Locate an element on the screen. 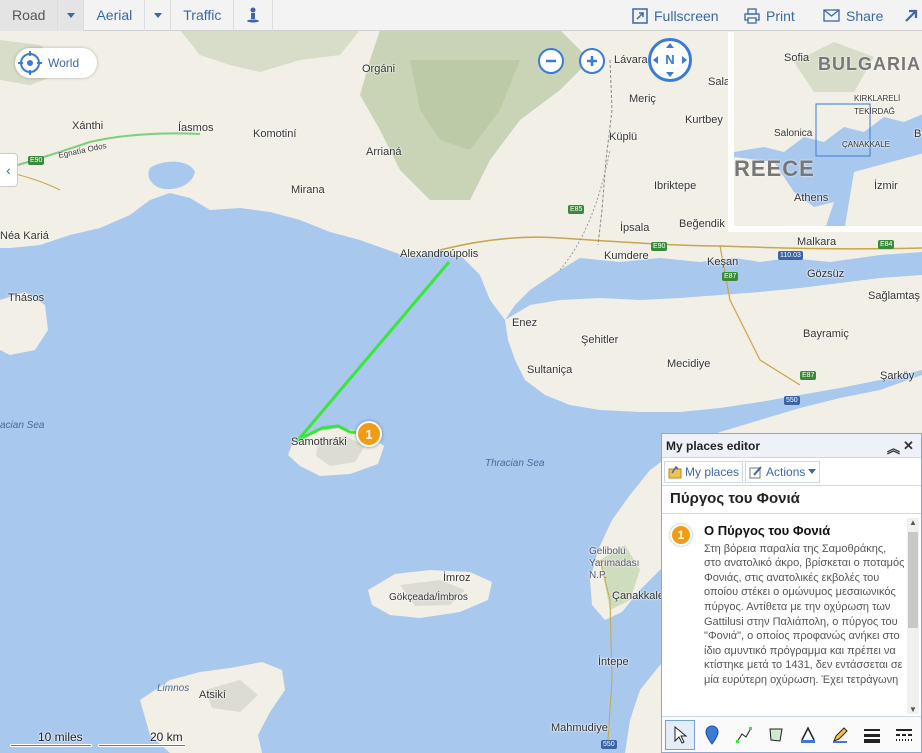 The height and width of the screenshot is (753, 922). aerial-label: Aerial is located at coordinates (114, 15).